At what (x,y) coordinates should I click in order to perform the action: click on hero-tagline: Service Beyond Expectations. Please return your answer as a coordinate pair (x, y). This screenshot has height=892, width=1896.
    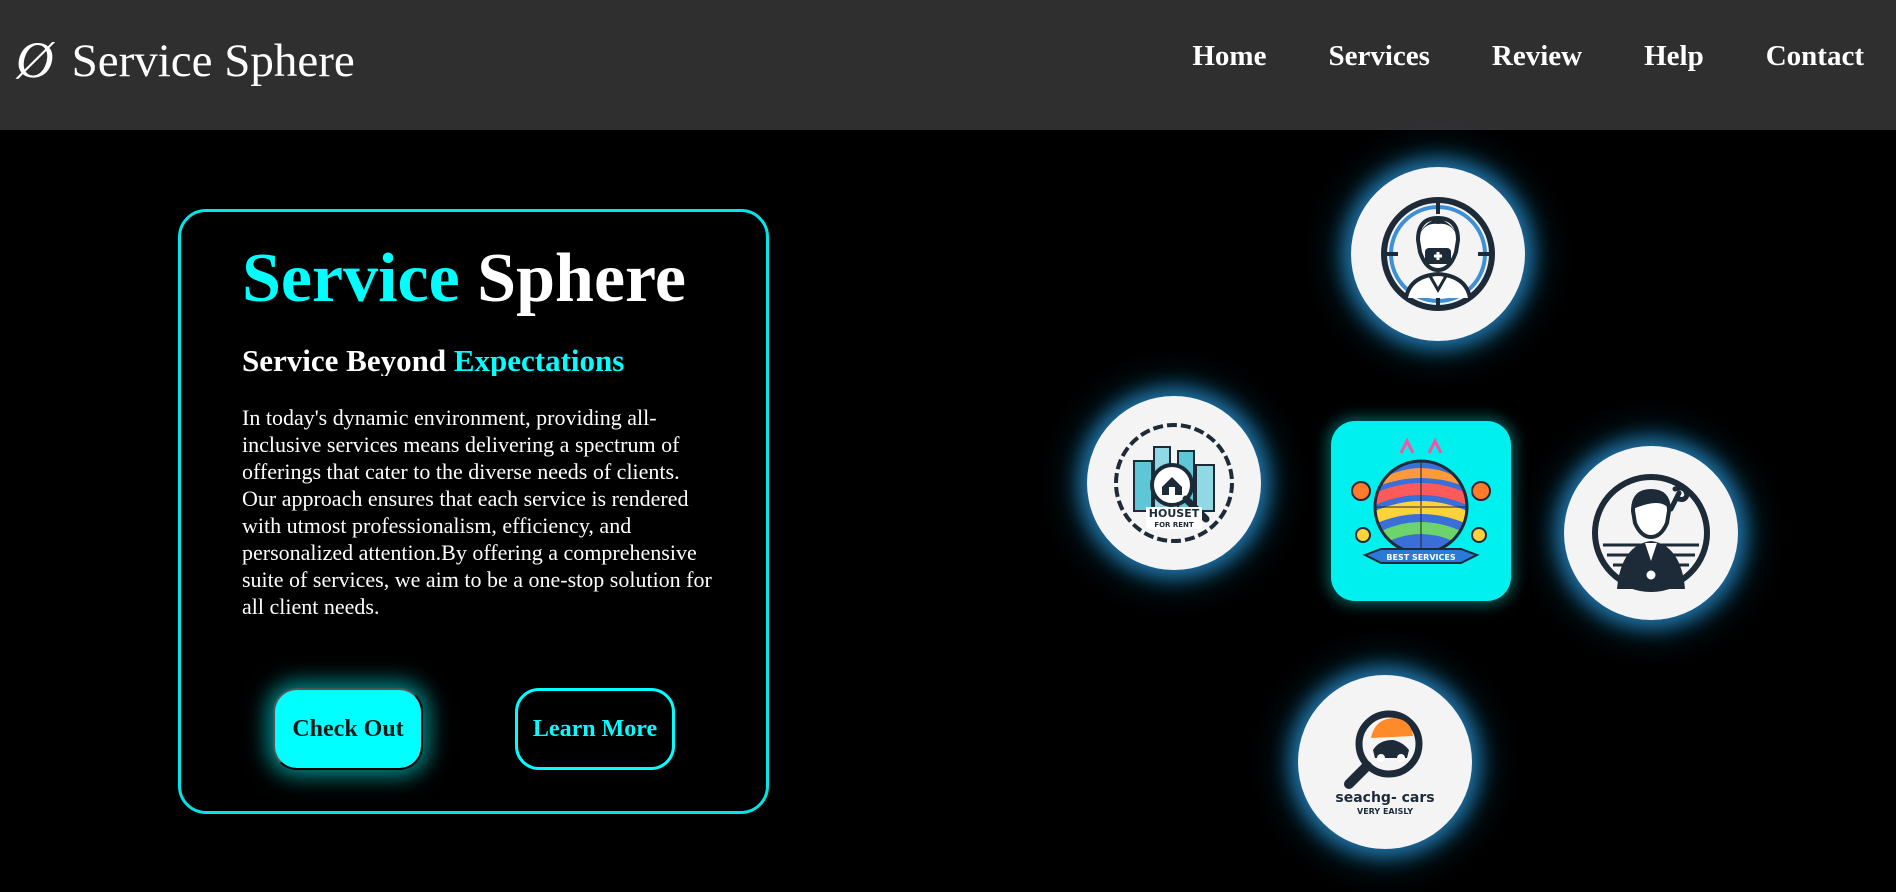
    Looking at the image, I should click on (433, 360).